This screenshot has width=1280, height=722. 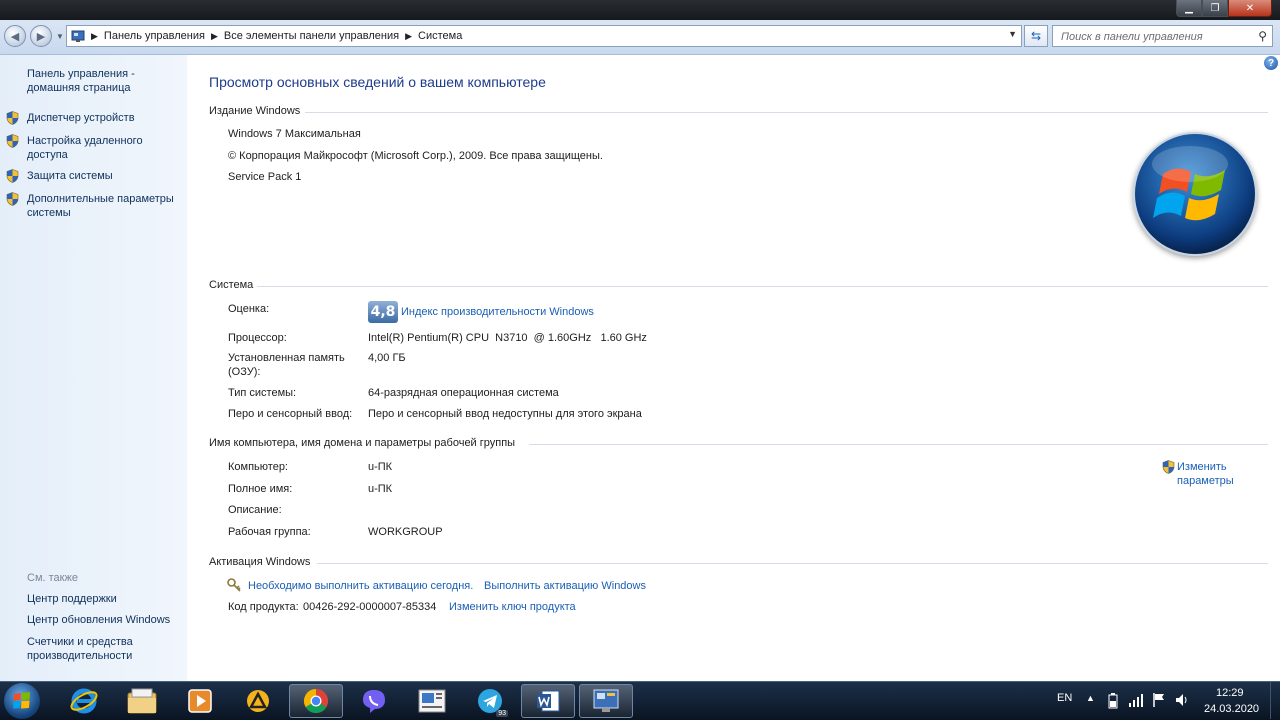 I want to click on close-button: ✕, so click(x=1250, y=8).